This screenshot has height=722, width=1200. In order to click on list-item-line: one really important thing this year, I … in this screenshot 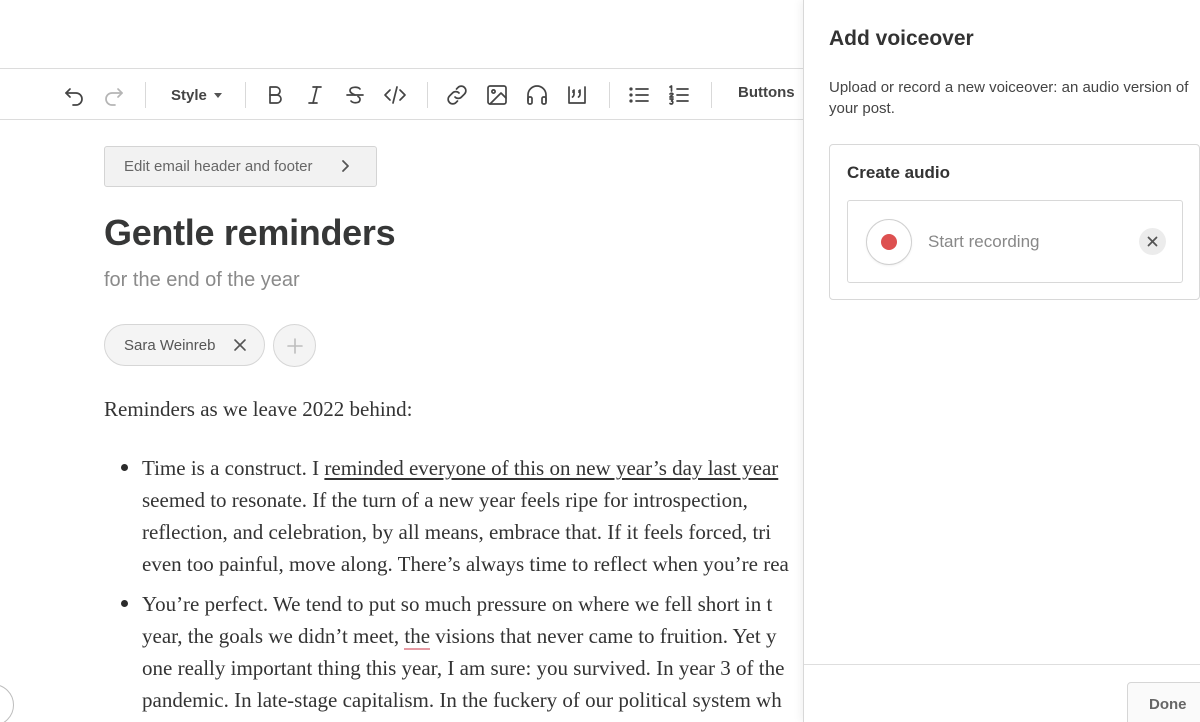, I will do `click(463, 668)`.